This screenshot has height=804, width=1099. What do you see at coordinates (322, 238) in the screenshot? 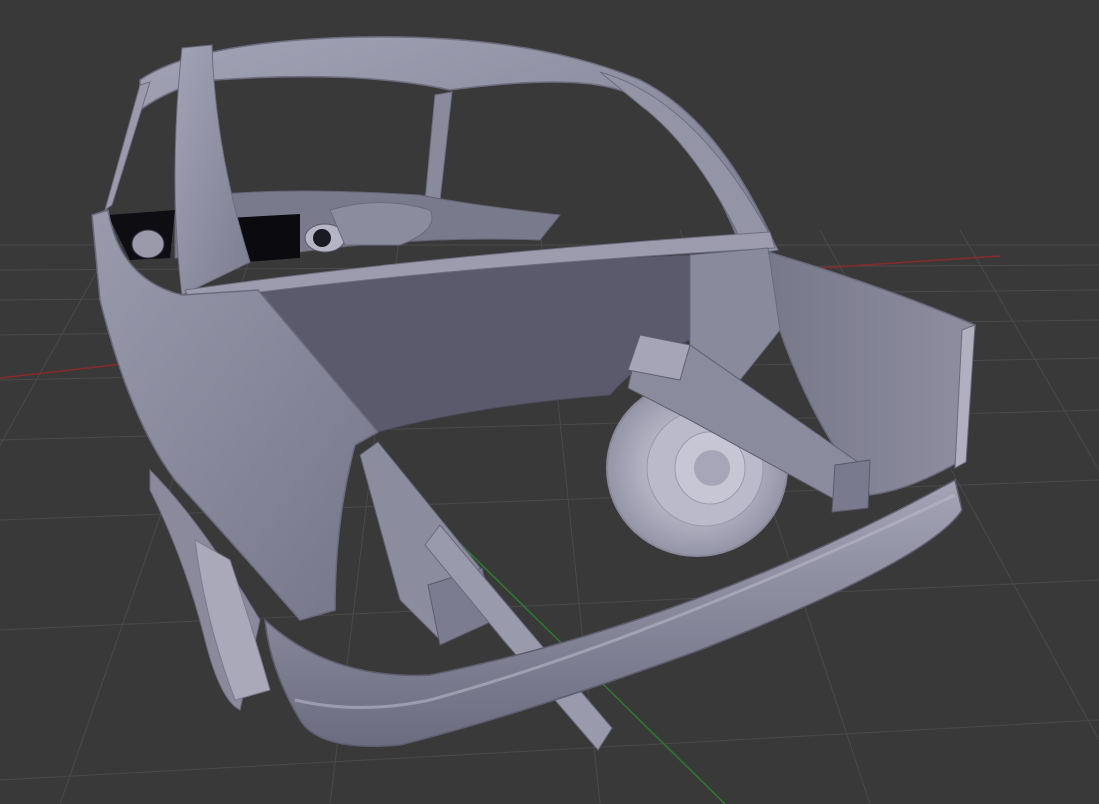
I see `speaker-icon` at bounding box center [322, 238].